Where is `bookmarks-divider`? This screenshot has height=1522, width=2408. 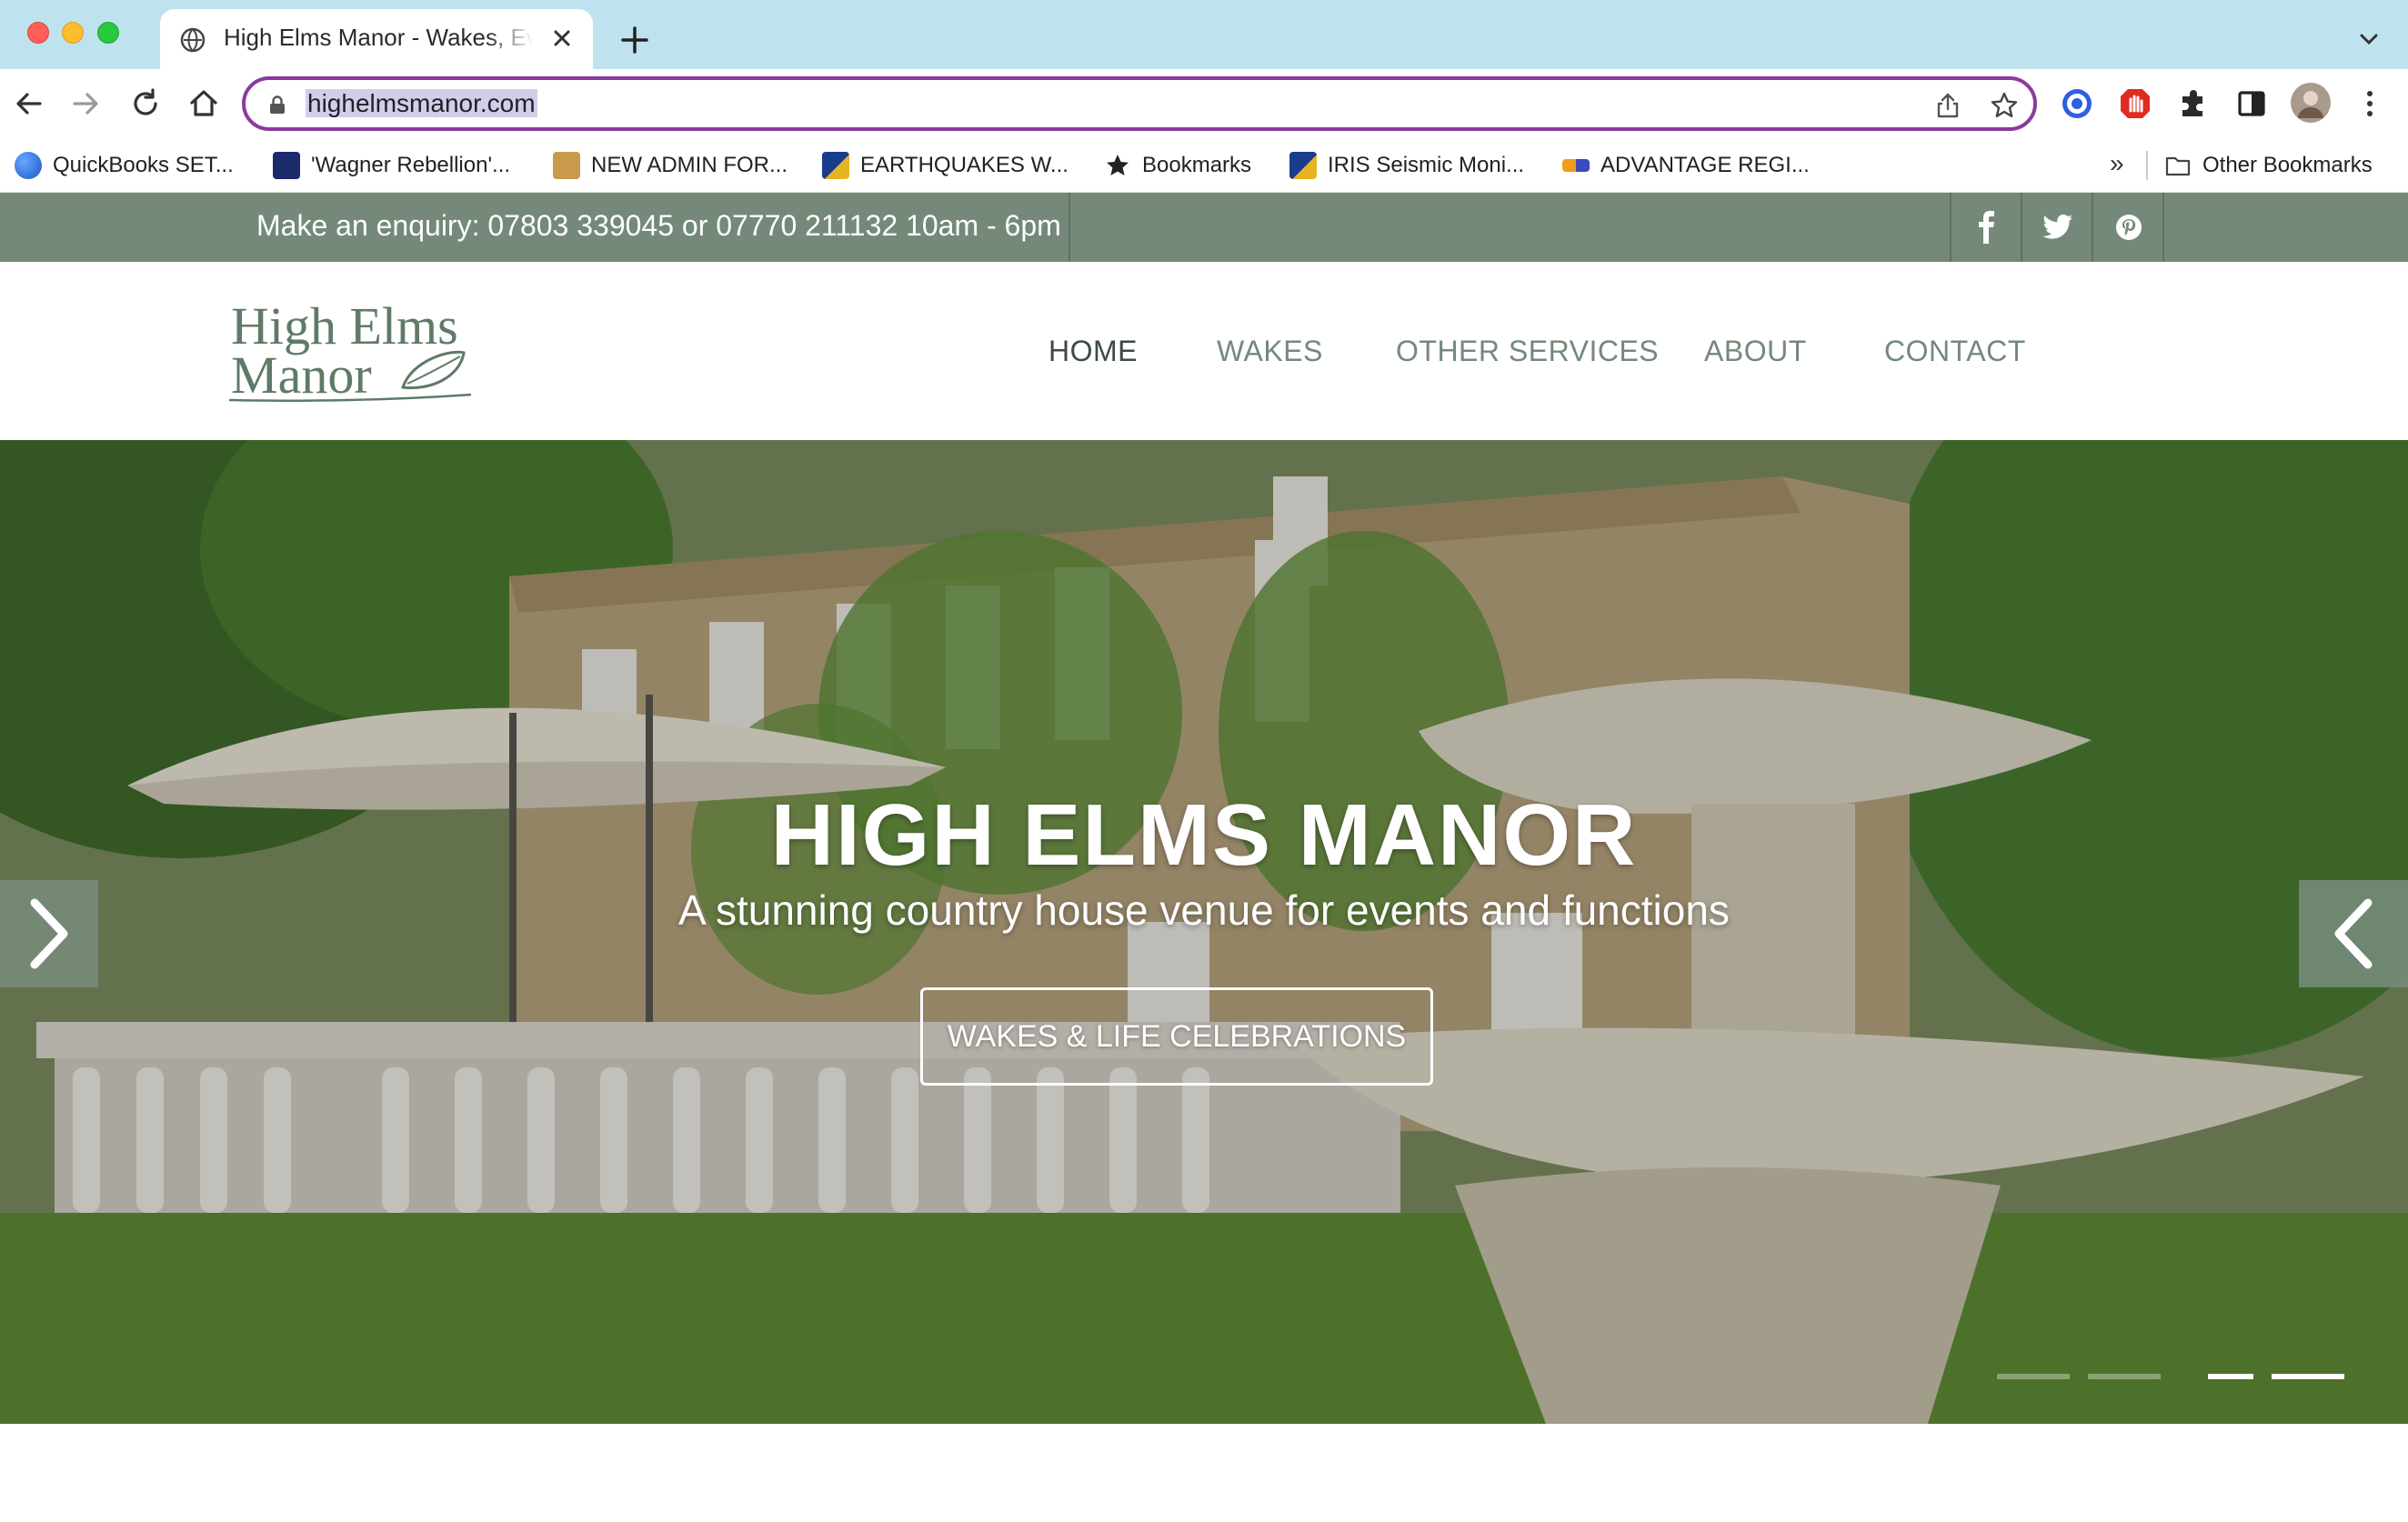 bookmarks-divider is located at coordinates (2147, 165).